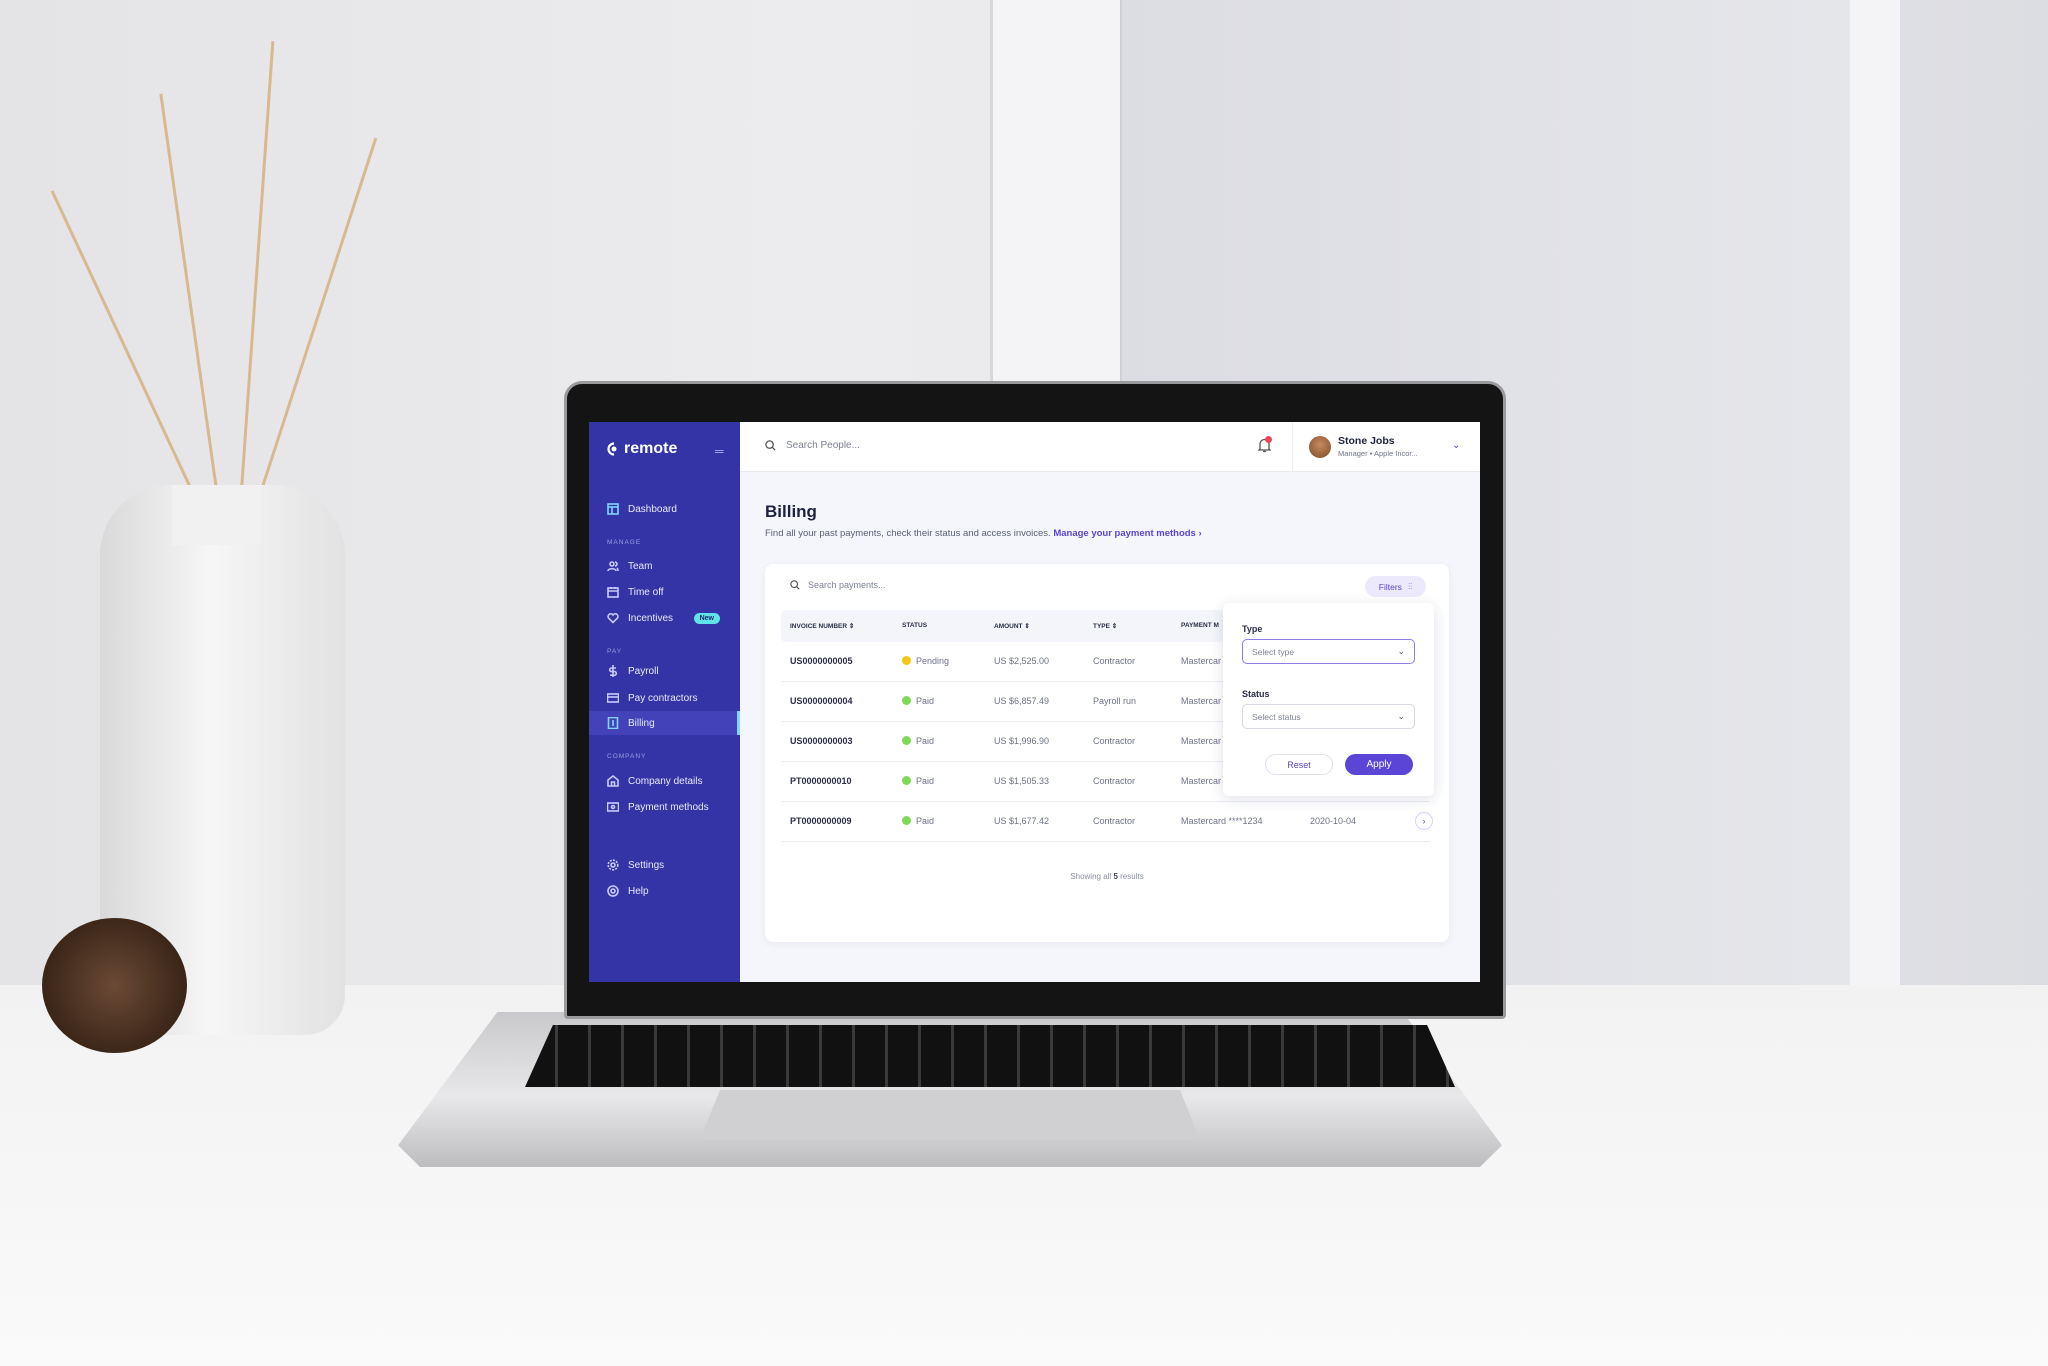  Describe the element at coordinates (1328, 651) in the screenshot. I see `type-select: Select type ⌄` at that location.